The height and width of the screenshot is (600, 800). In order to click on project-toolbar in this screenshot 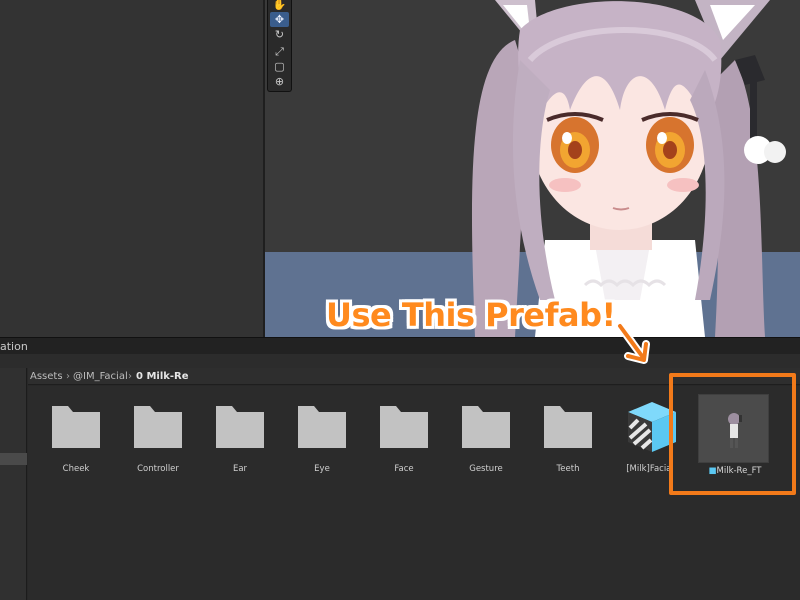, I will do `click(400, 361)`.